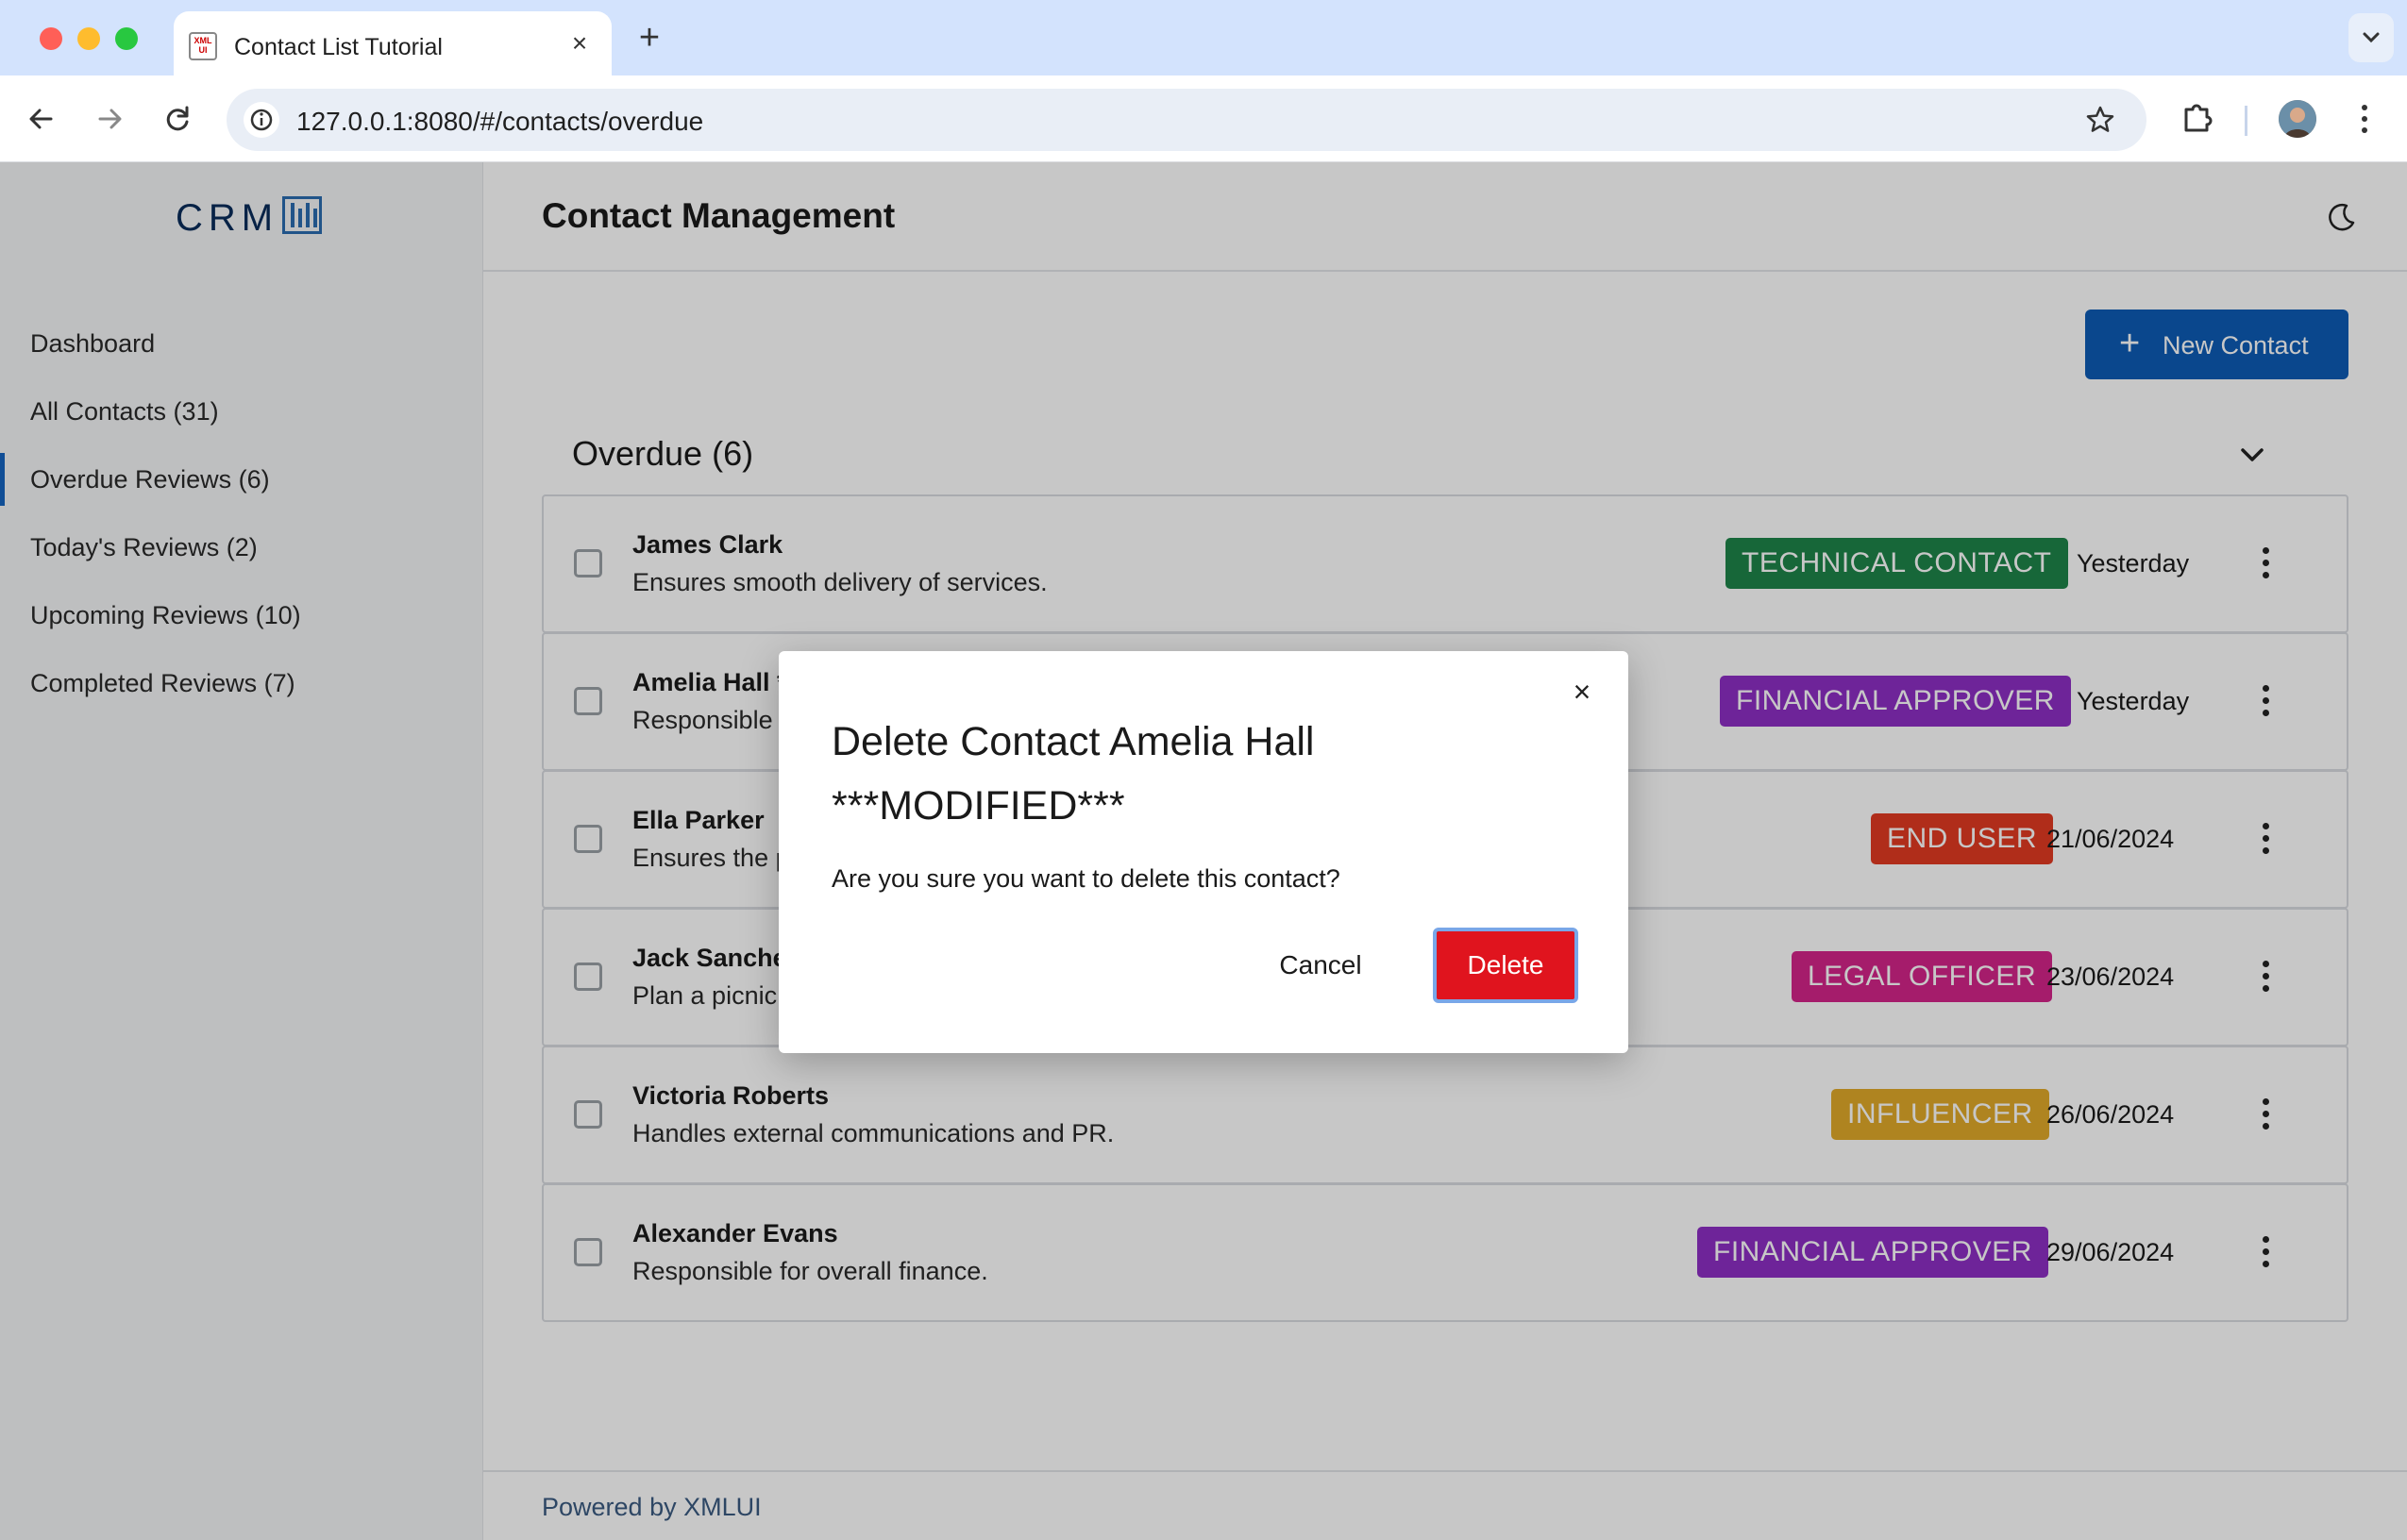 The height and width of the screenshot is (1540, 2407). I want to click on url-text: 127.0.0.1:8080/#/contacts/overdue, so click(500, 121).